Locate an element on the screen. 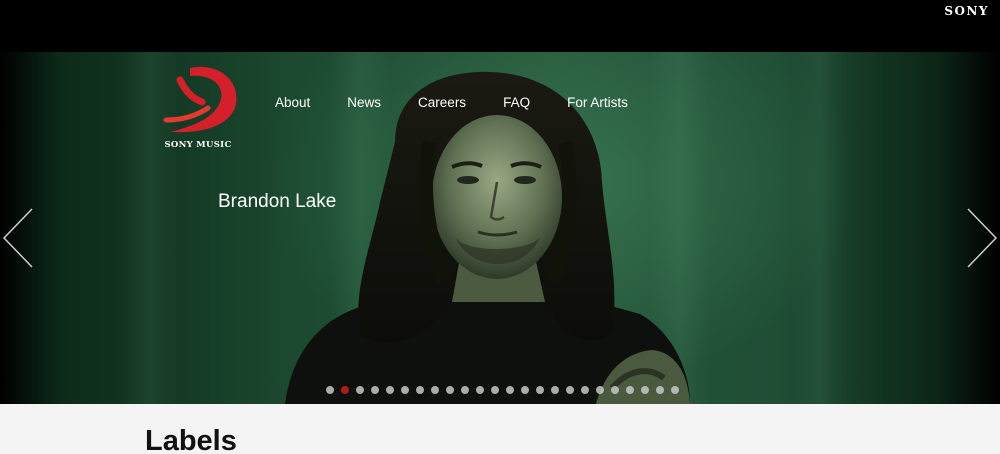 The width and height of the screenshot is (1000, 454). main-nav: About News Careers FAQ For Artists is located at coordinates (470, 102).